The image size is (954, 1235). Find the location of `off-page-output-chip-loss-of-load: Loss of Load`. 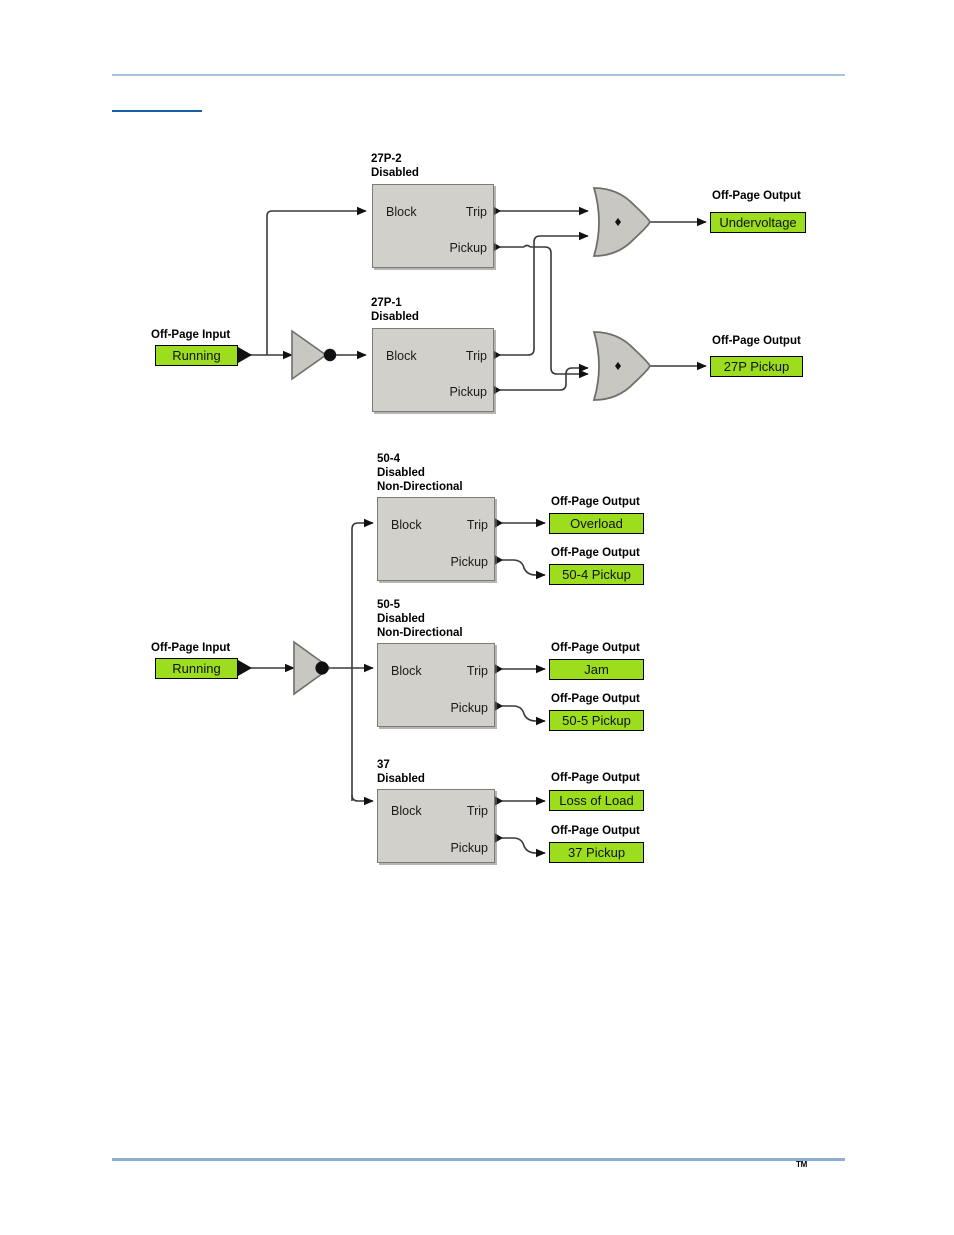

off-page-output-chip-loss-of-load: Loss of Load is located at coordinates (596, 800).